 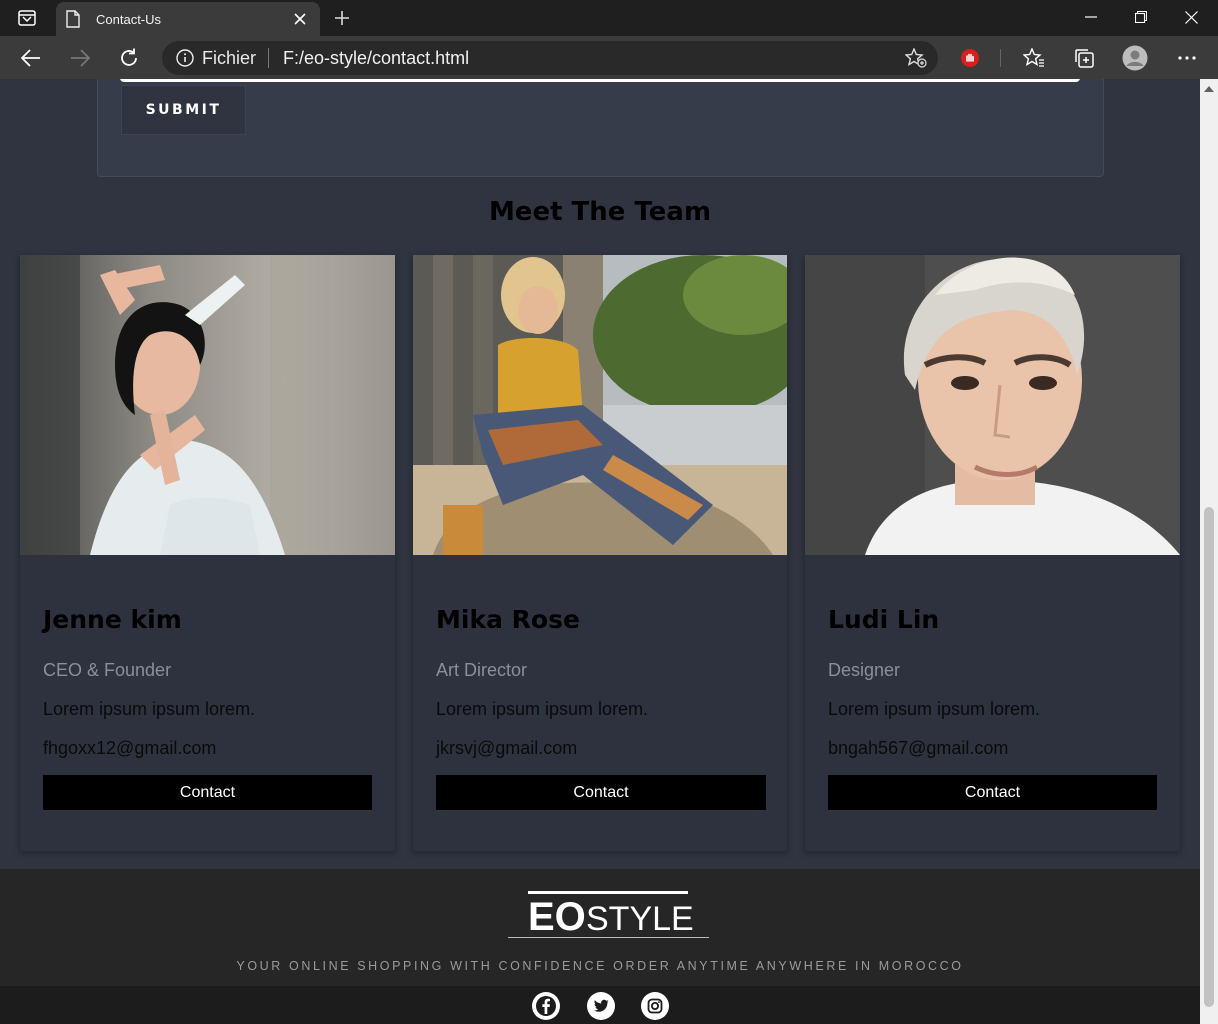 What do you see at coordinates (1091, 17) in the screenshot?
I see `minimize-icon` at bounding box center [1091, 17].